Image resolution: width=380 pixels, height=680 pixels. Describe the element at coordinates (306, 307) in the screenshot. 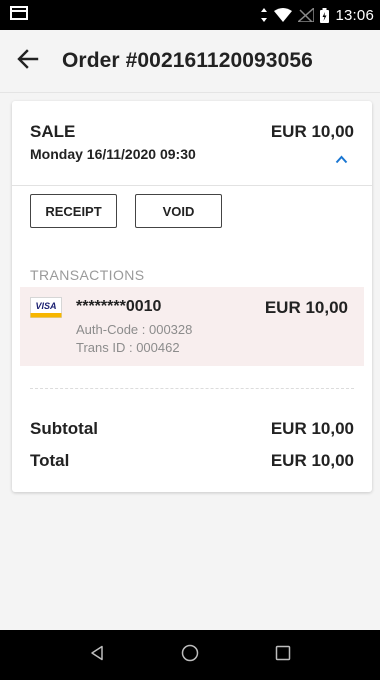

I see `transaction-amount: EUR 10,00` at that location.